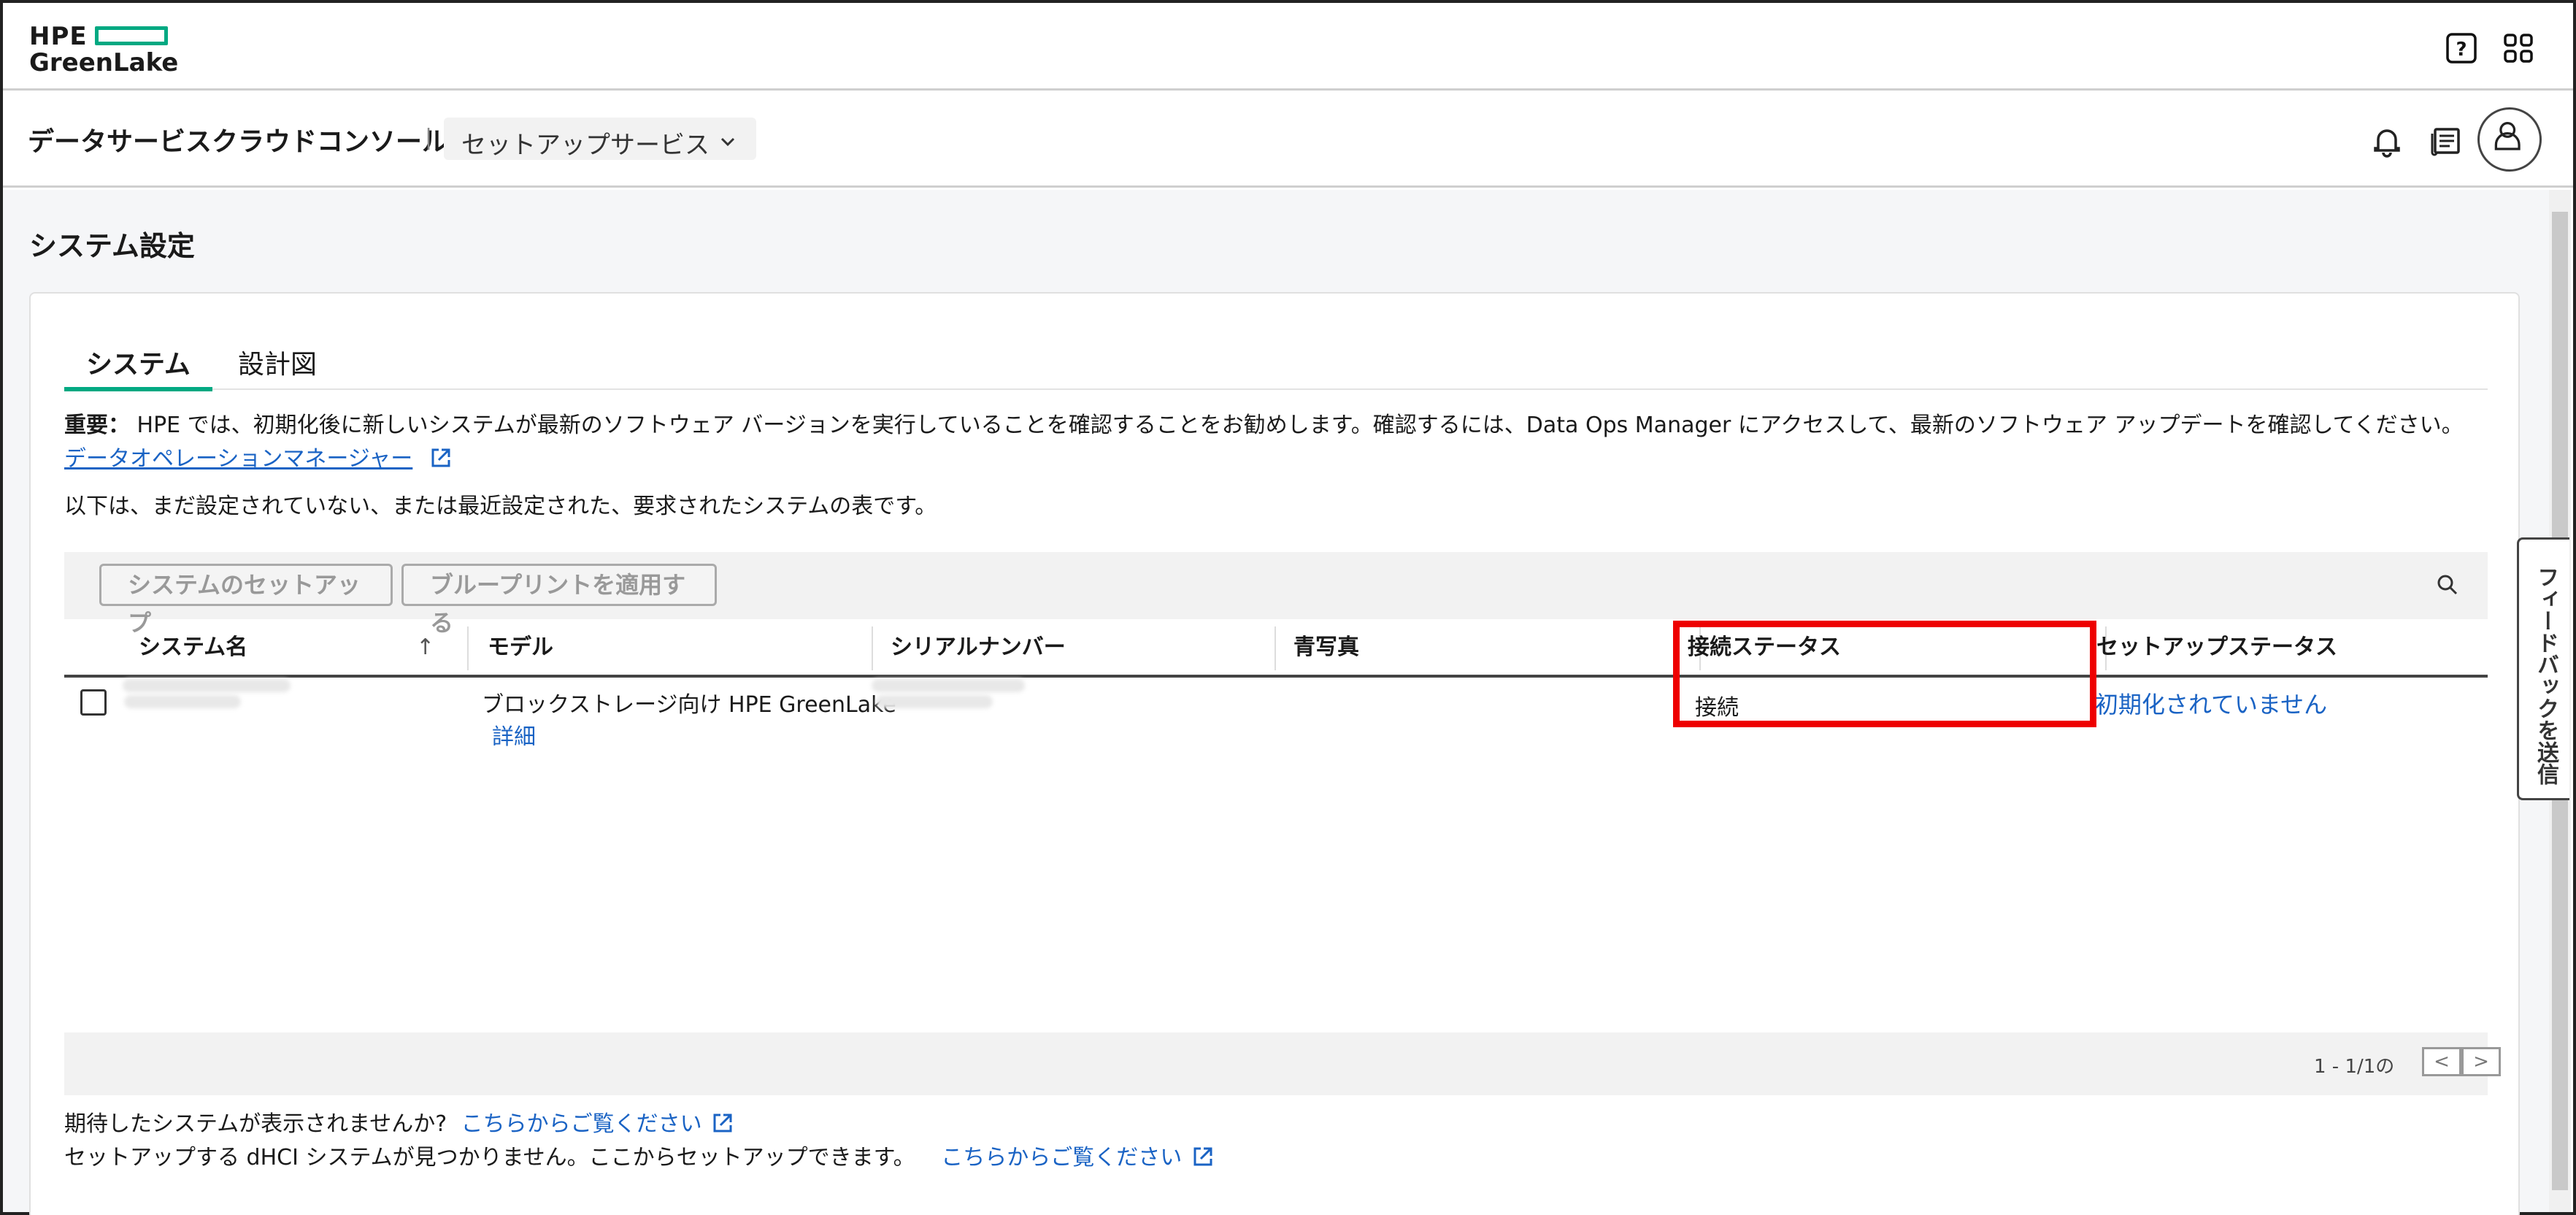  What do you see at coordinates (138, 365) in the screenshot?
I see `tab-systems: システム` at bounding box center [138, 365].